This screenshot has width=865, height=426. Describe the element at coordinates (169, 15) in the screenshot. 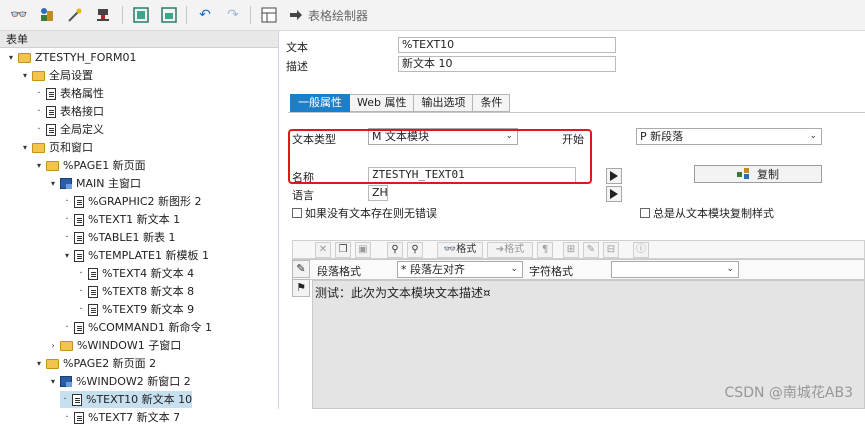

I see `import-icon` at that location.